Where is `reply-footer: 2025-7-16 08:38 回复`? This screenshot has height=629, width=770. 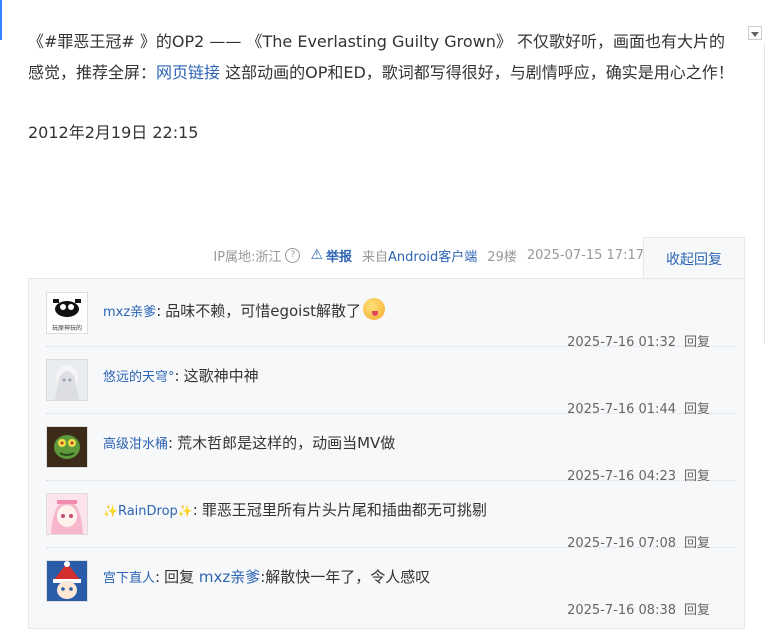
reply-footer: 2025-7-16 08:38 回复 is located at coordinates (638, 608).